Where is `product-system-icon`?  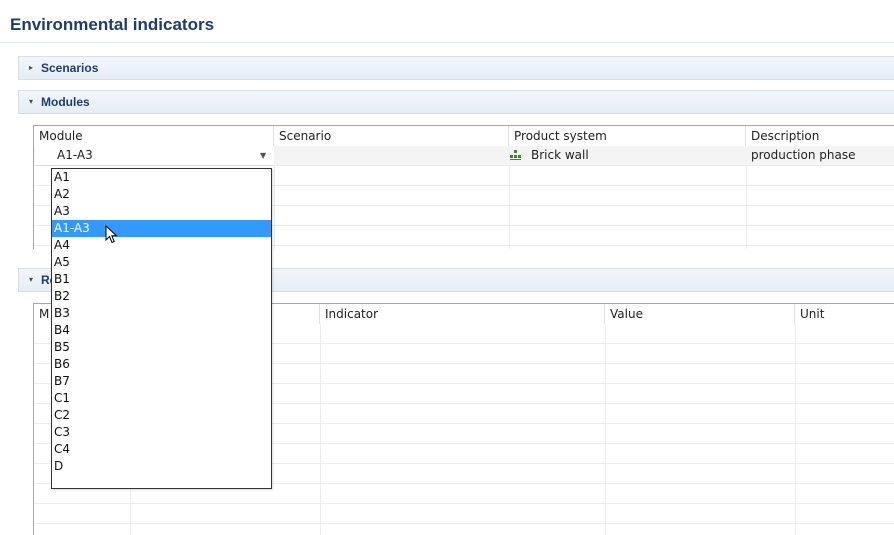 product-system-icon is located at coordinates (515, 155).